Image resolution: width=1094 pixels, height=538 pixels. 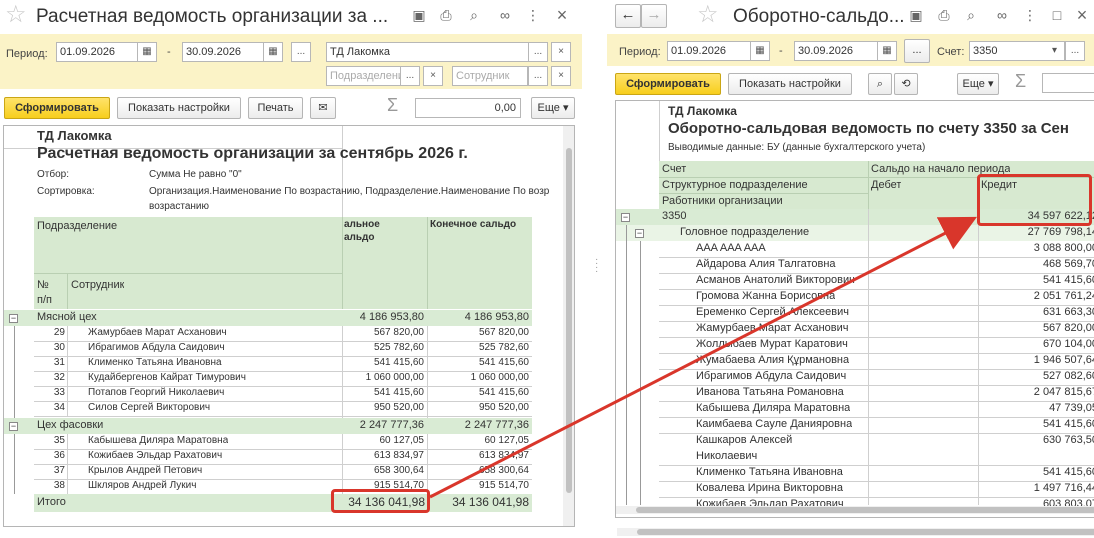 I want to click on email-icon: ✉, so click(x=323, y=108).